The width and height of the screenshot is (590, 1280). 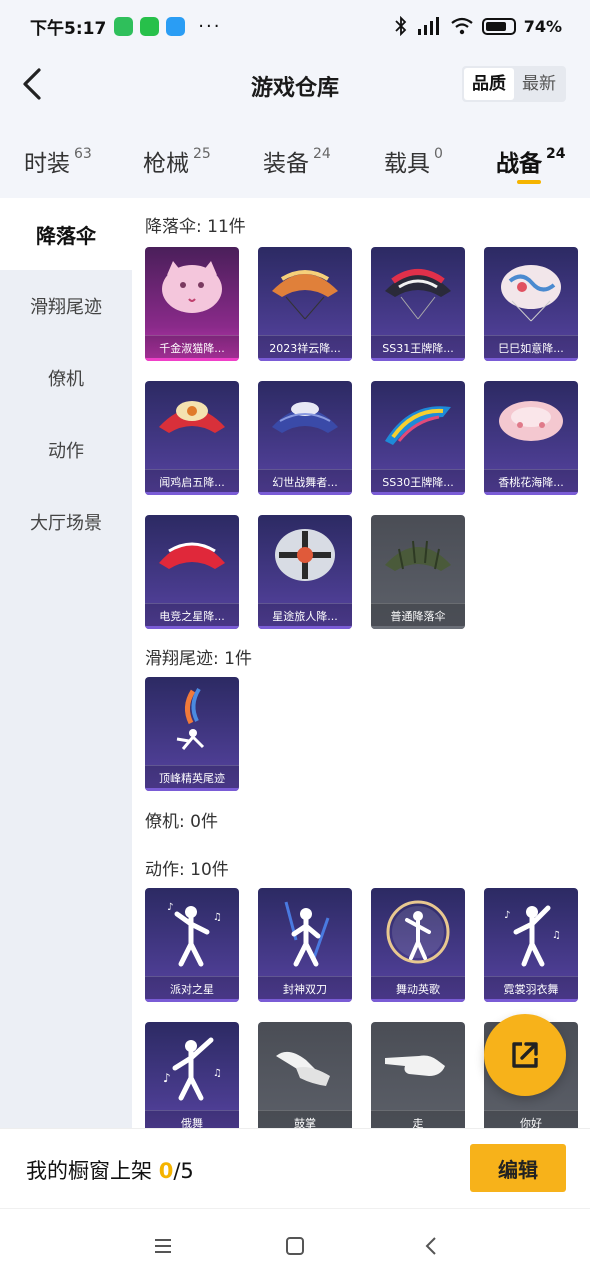 I want to click on share-button, so click(x=525, y=1055).